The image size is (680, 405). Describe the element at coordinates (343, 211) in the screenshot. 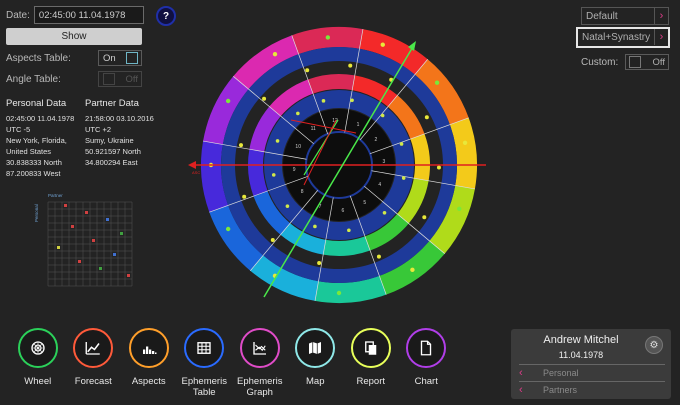

I see `house-number: 6` at that location.